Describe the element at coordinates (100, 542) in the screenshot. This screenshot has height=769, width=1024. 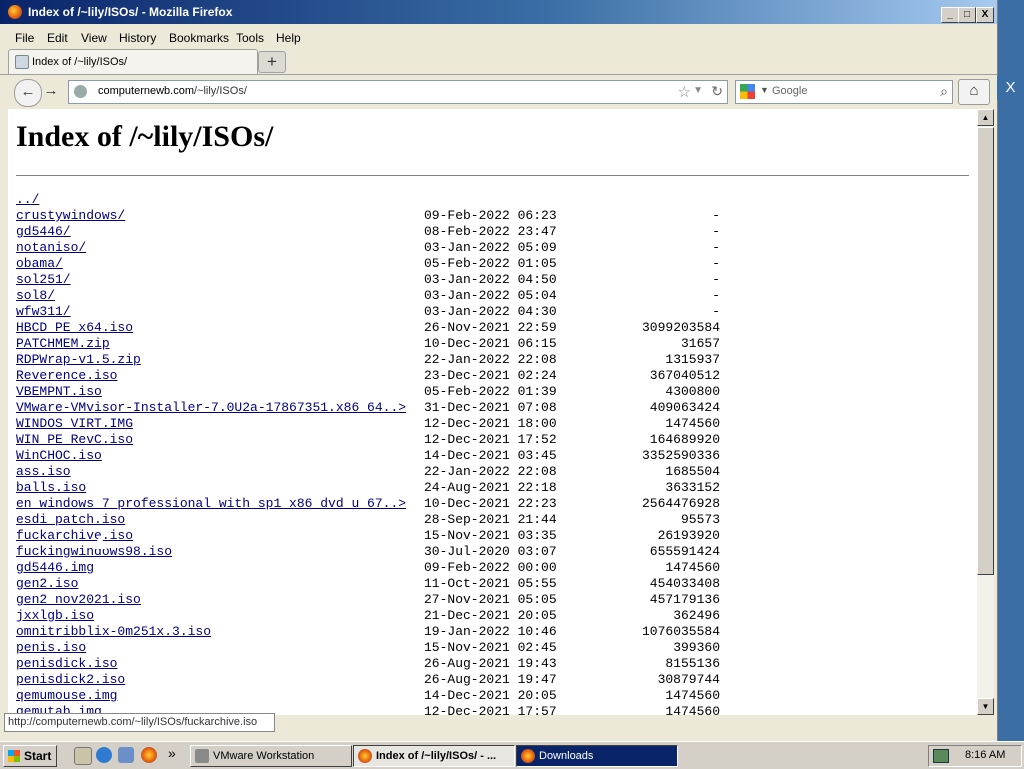
I see `mouse-cursor` at that location.